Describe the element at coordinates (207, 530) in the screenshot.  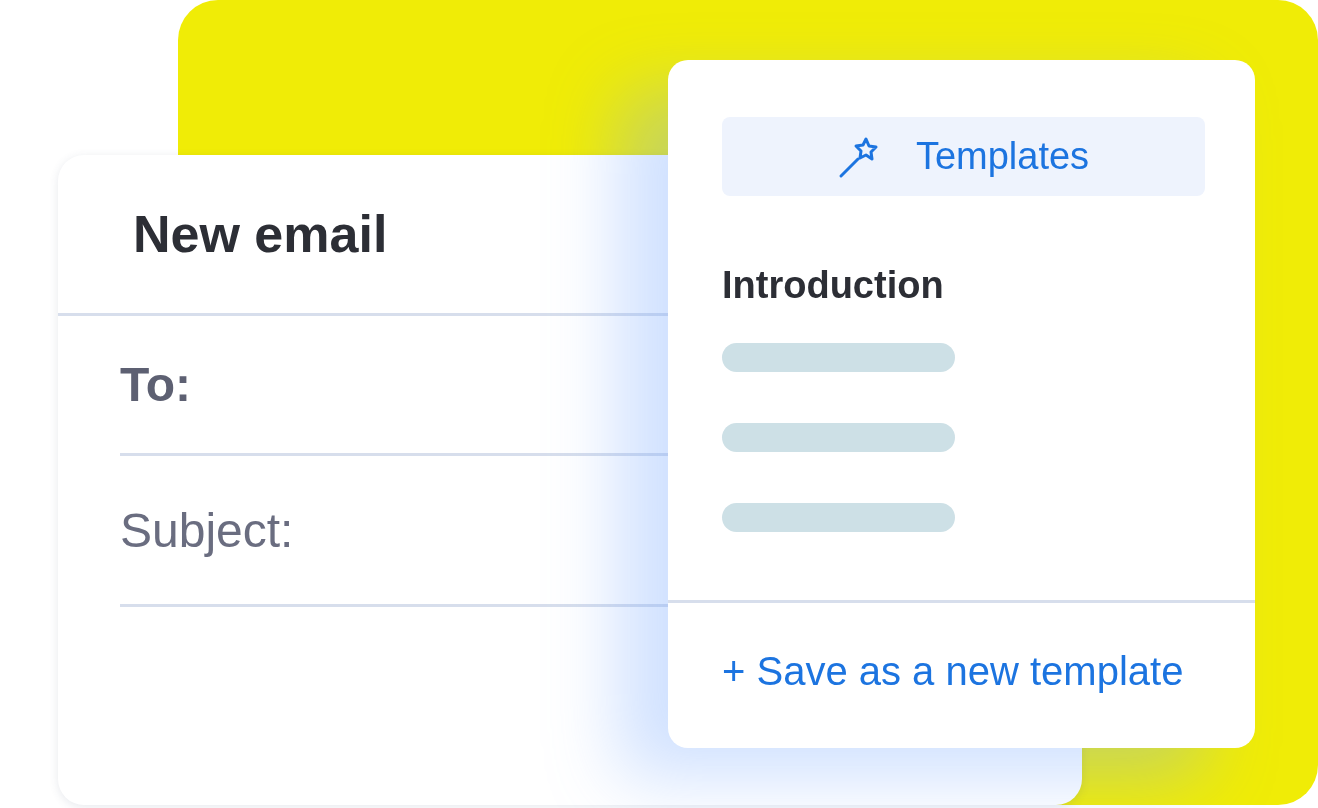
I see `field-label: Subject:` at that location.